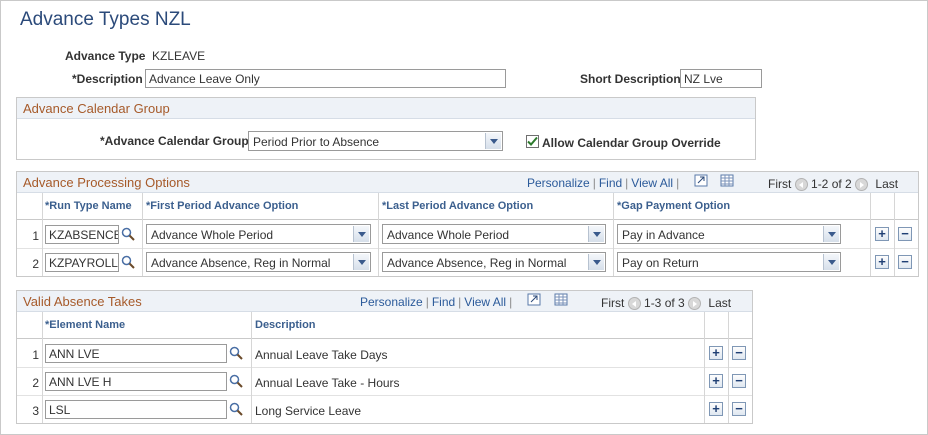  I want to click on element-description: Annual Leave Take Days, so click(321, 355).